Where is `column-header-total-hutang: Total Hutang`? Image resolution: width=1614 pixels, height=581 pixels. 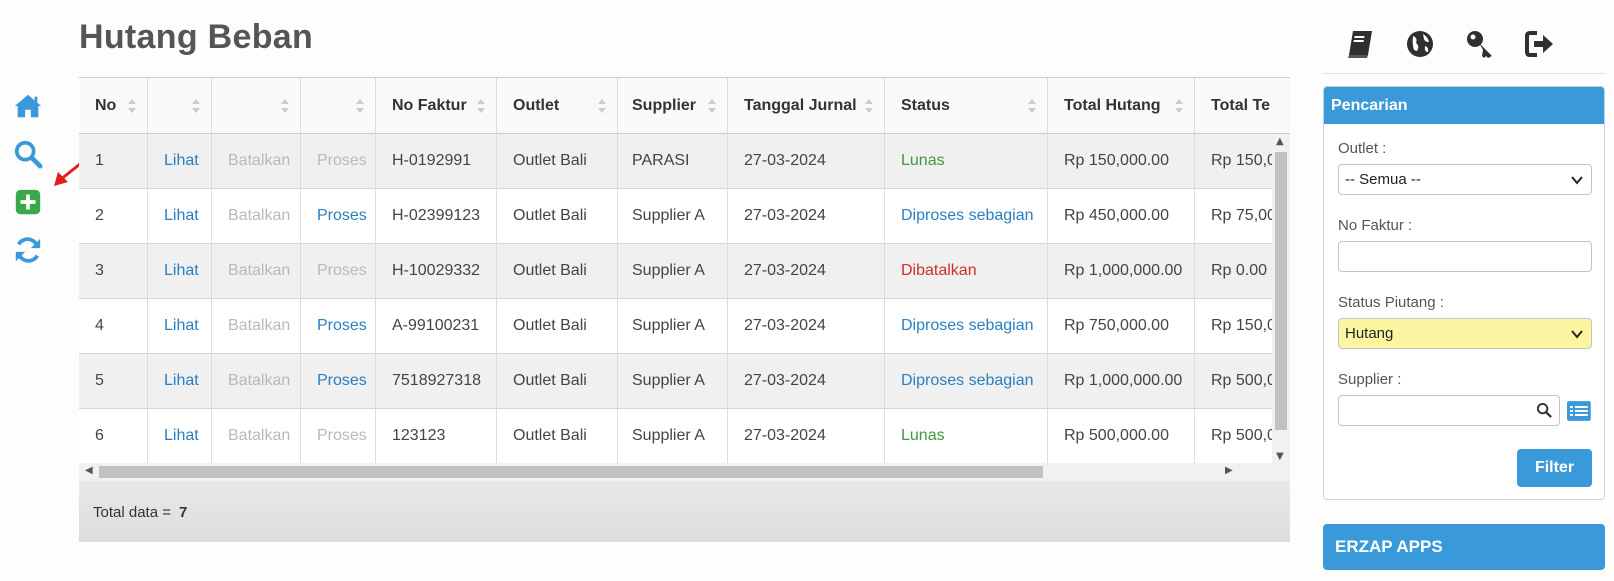
column-header-total-hutang: Total Hutang is located at coordinates (1121, 105).